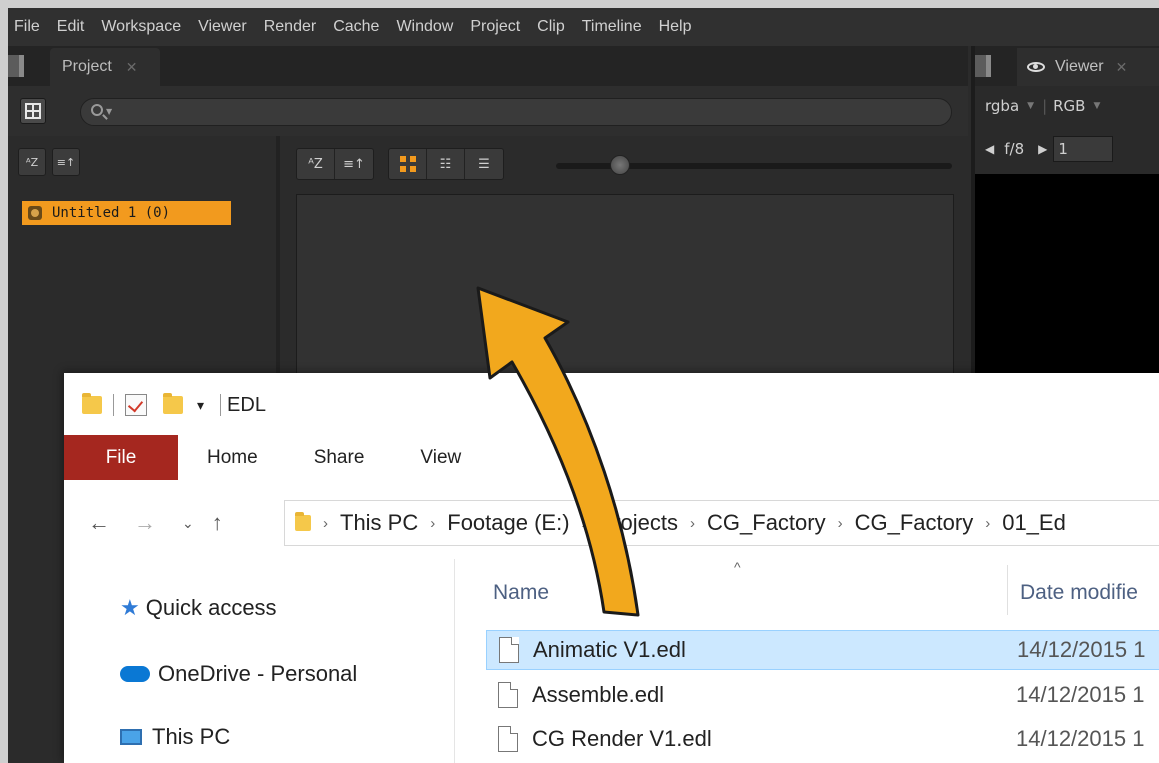  I want to click on play-right-icon: ▶, so click(1042, 149).